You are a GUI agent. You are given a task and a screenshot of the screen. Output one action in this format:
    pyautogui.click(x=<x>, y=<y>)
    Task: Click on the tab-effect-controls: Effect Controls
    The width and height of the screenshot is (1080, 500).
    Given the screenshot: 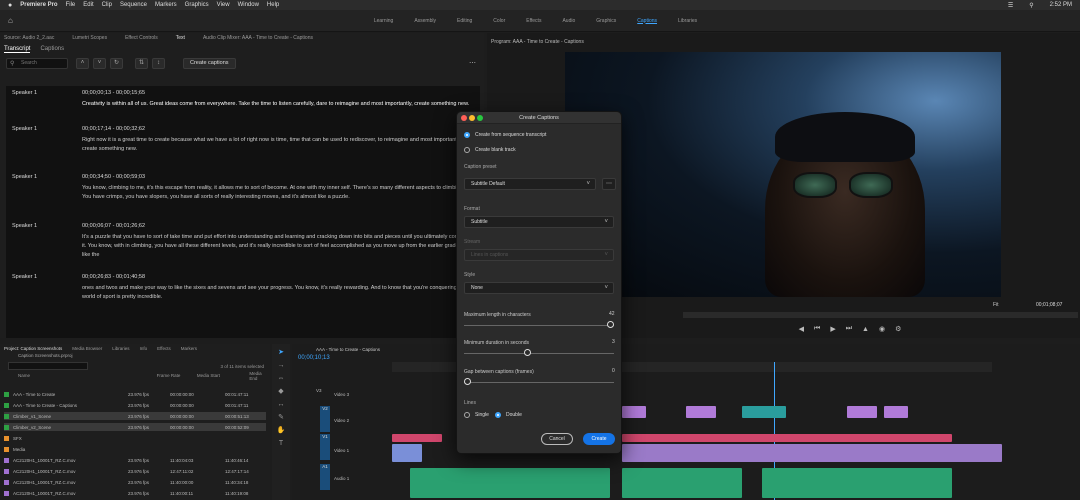 What is the action you would take?
    pyautogui.click(x=141, y=38)
    